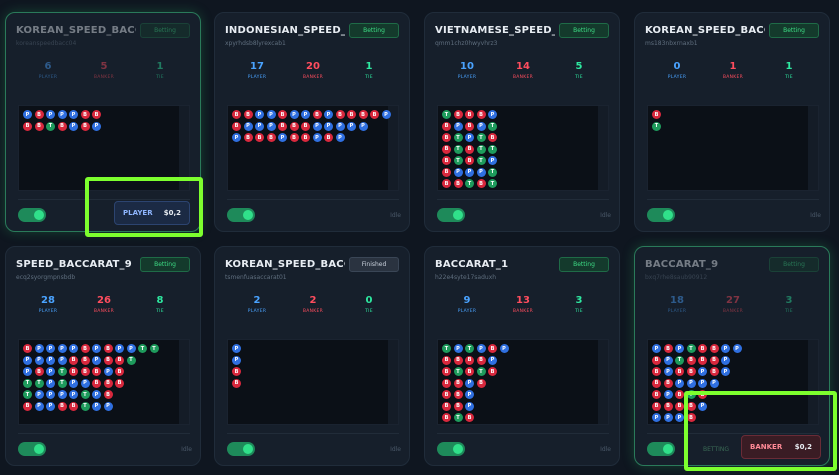 This screenshot has height=475, width=839. Describe the element at coordinates (104, 304) in the screenshot. I see `banker-stat: 26 BANKER` at that location.